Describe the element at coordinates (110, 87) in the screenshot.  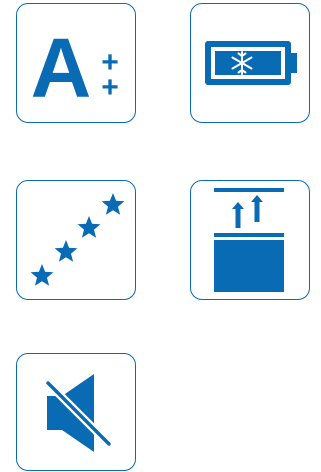
I see `energy-class-plus-bottom: +` at that location.